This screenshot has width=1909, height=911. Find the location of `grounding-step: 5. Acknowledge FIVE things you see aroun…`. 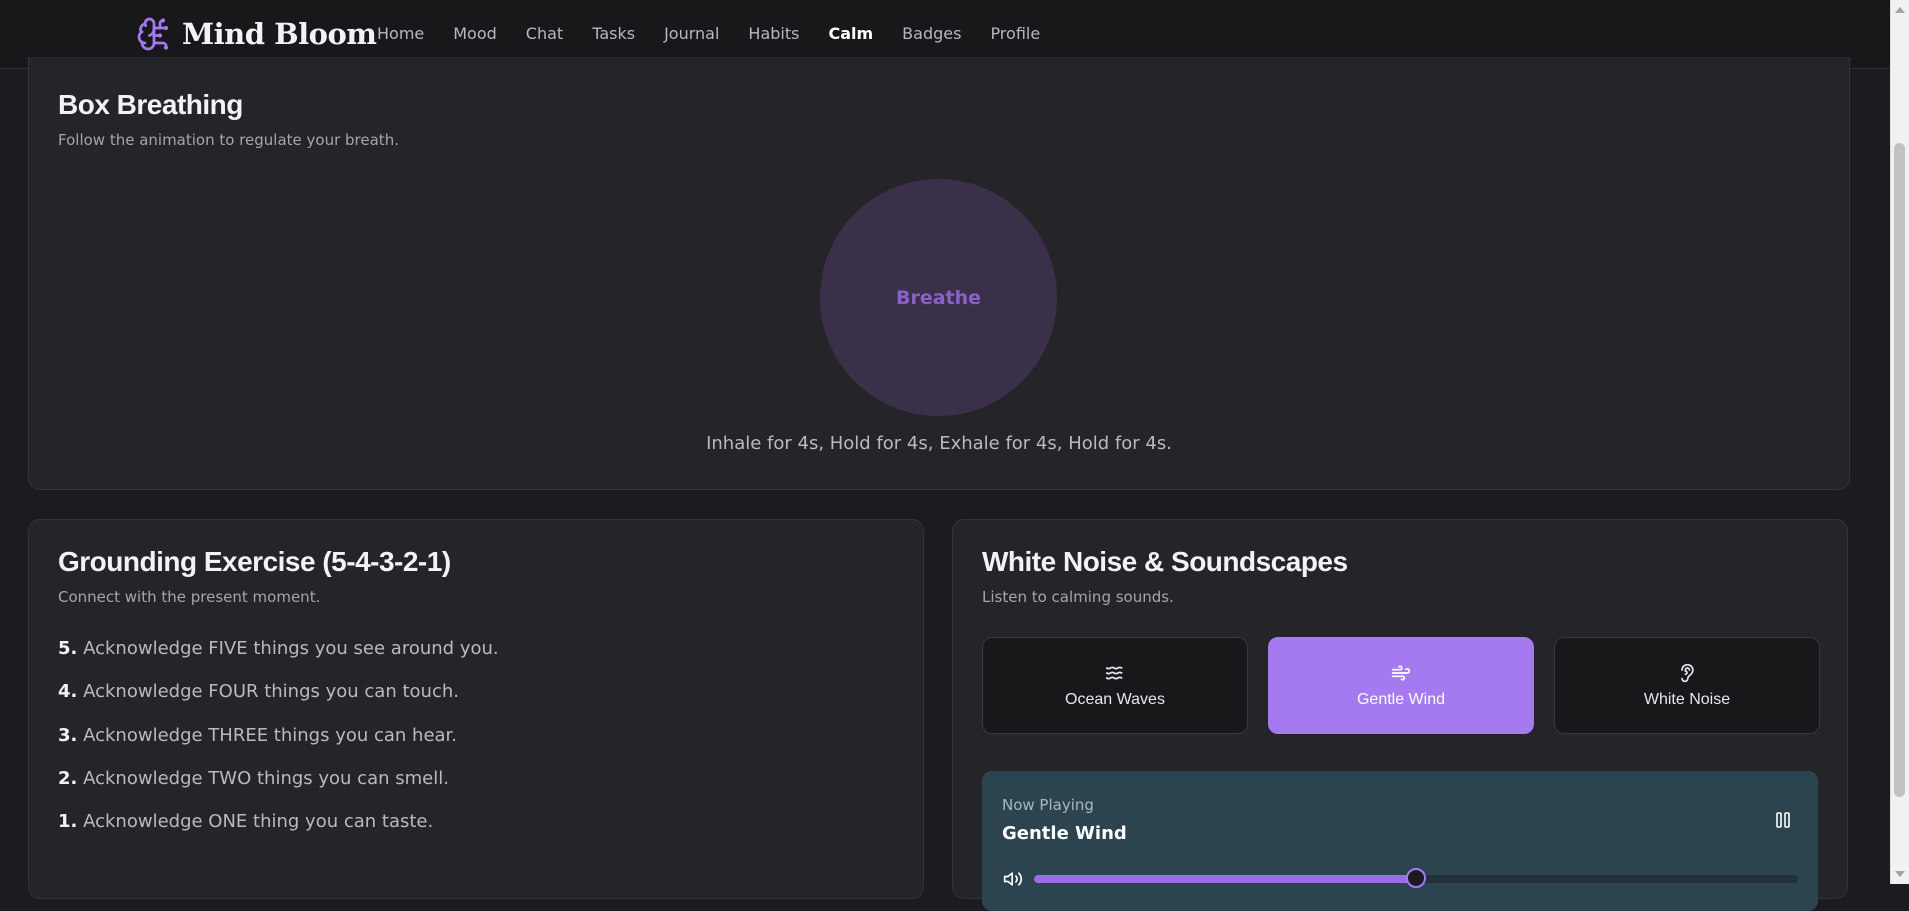

grounding-step: 5. Acknowledge FIVE things you see aroun… is located at coordinates (278, 659).